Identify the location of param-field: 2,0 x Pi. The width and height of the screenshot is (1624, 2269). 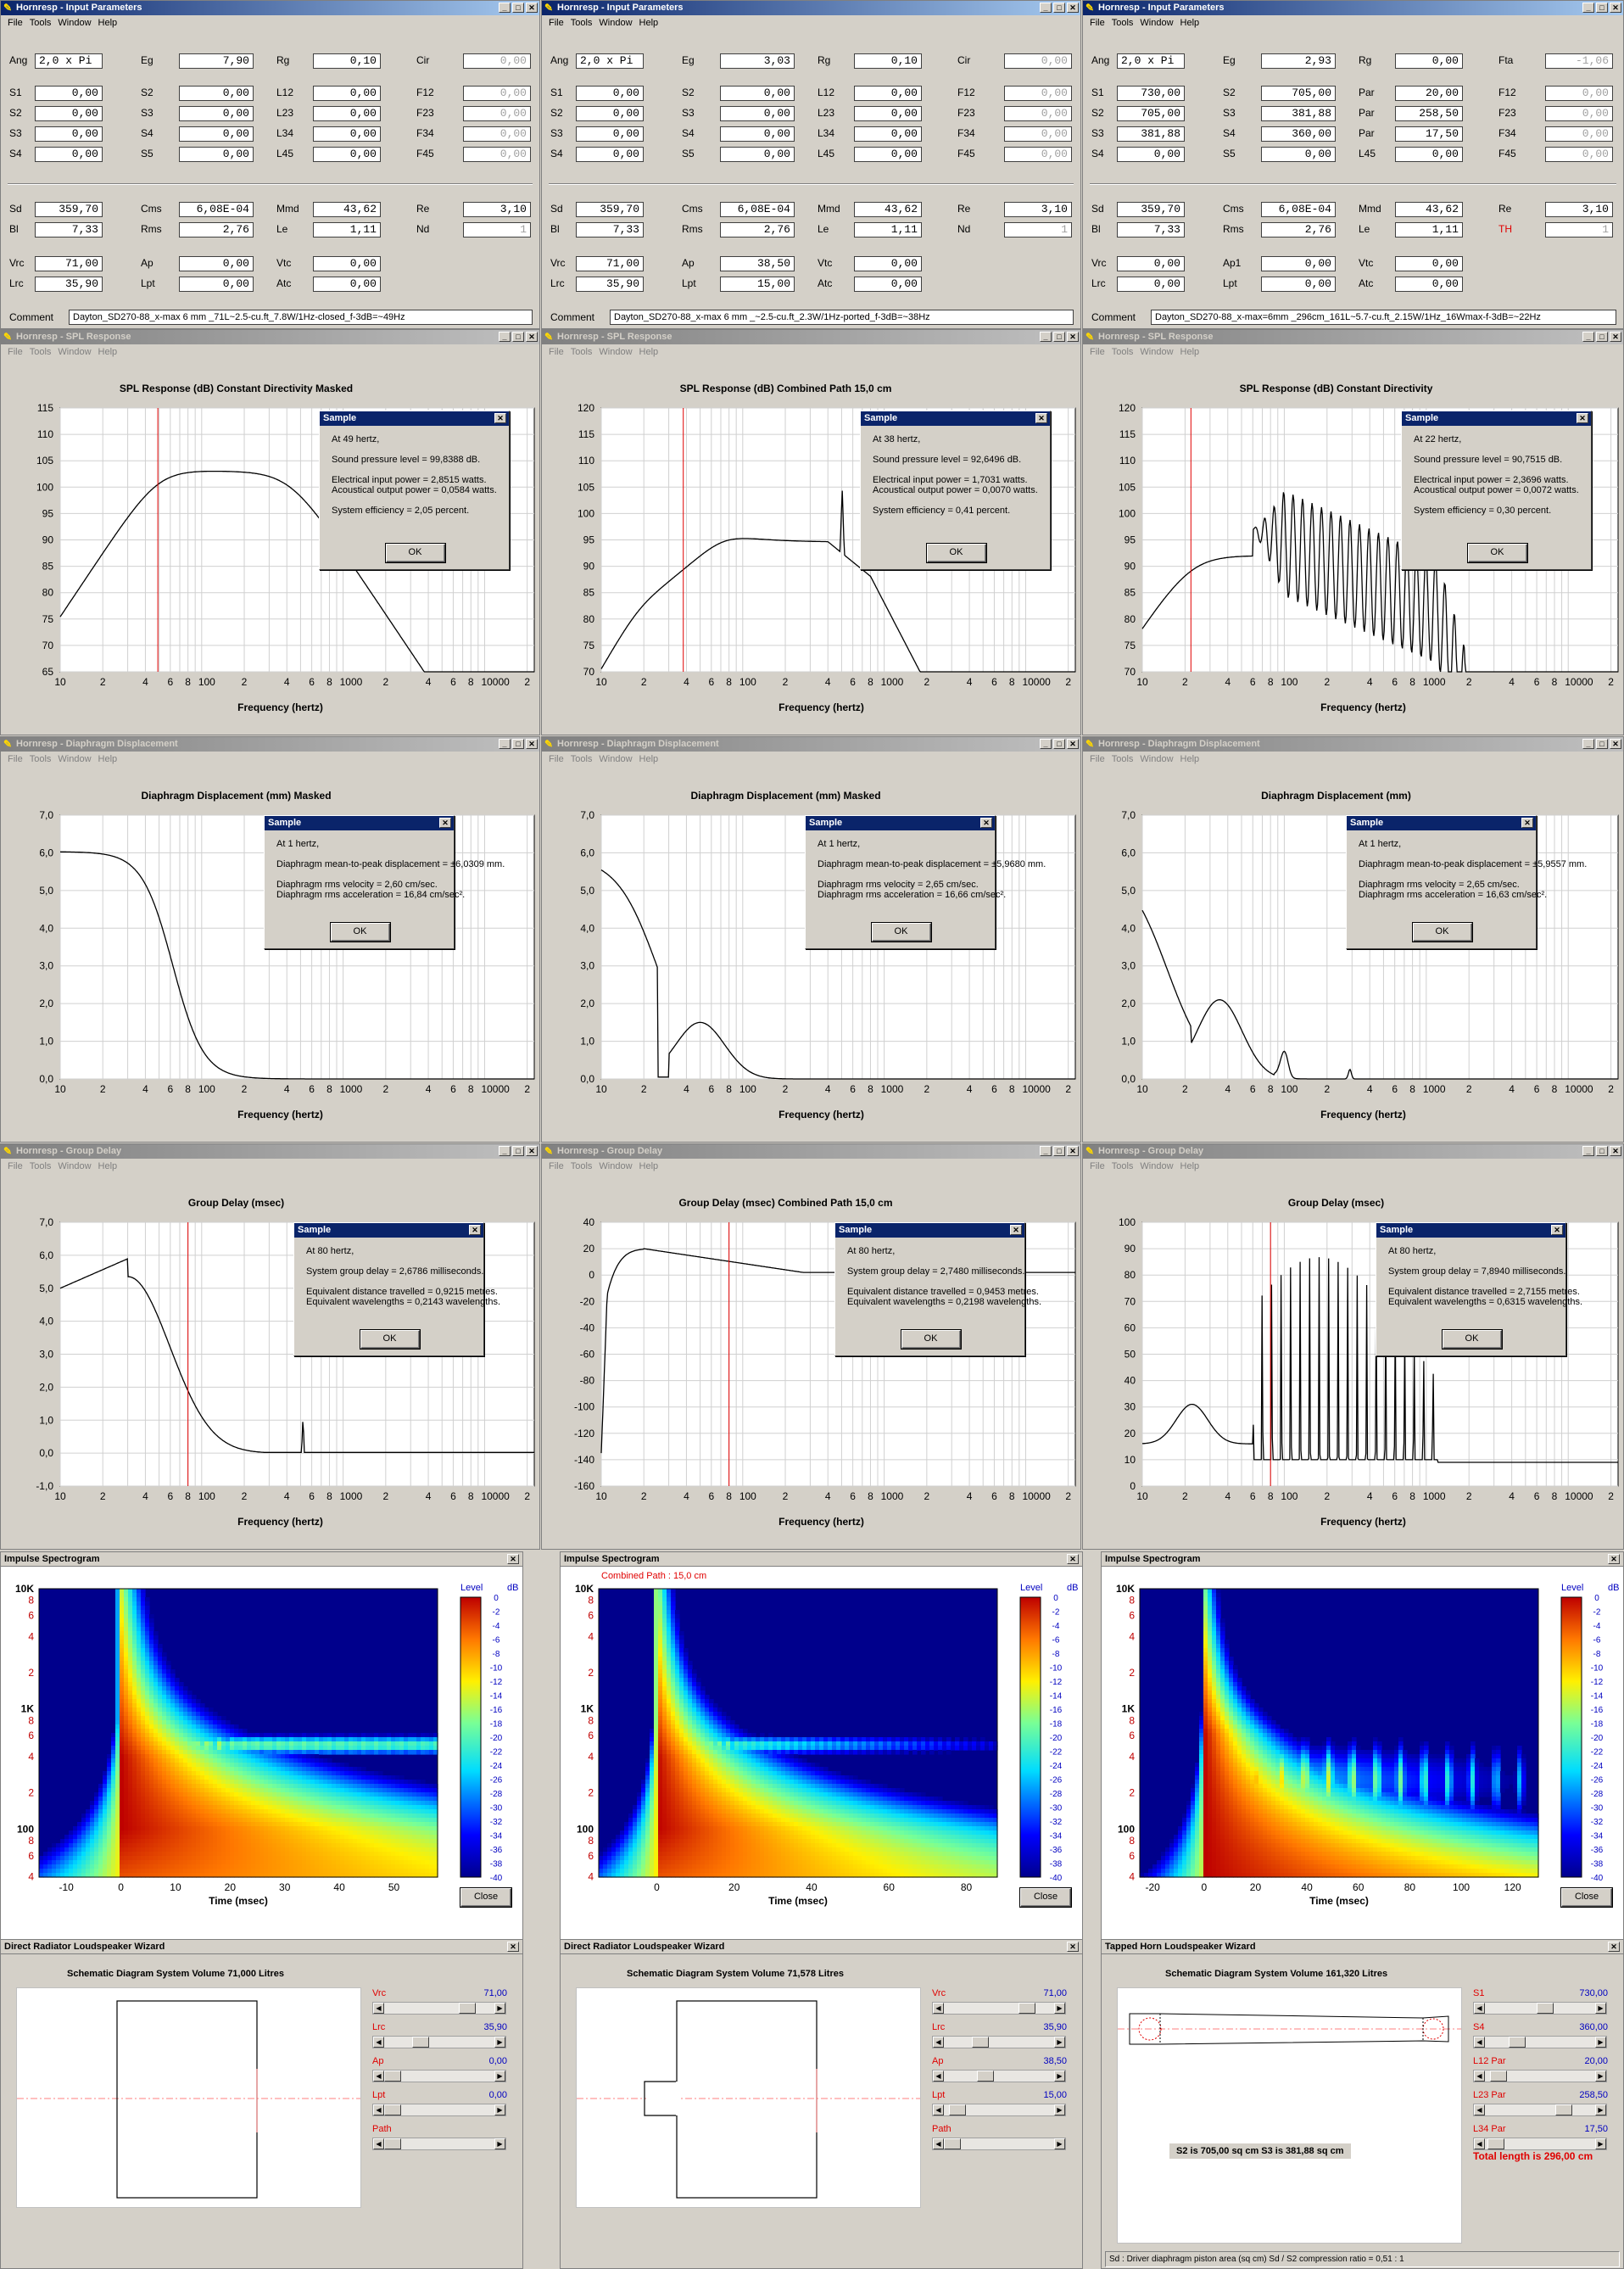
(1151, 61).